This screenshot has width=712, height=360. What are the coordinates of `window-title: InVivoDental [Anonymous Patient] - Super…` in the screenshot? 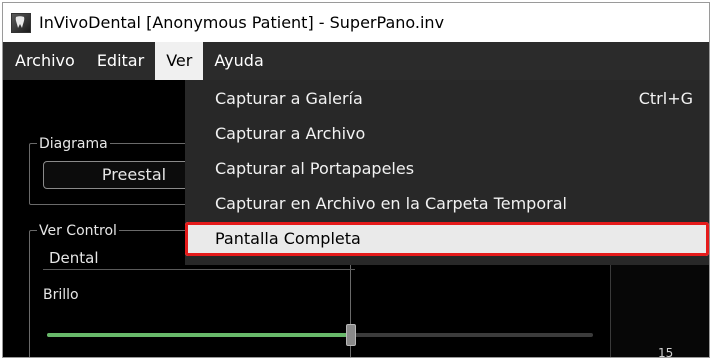 It's located at (242, 22).